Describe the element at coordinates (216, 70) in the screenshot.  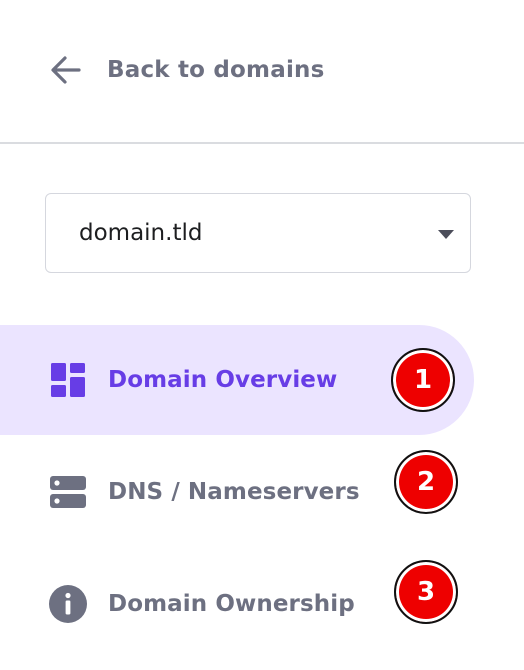
I see `back-link-label: Back to domains` at that location.